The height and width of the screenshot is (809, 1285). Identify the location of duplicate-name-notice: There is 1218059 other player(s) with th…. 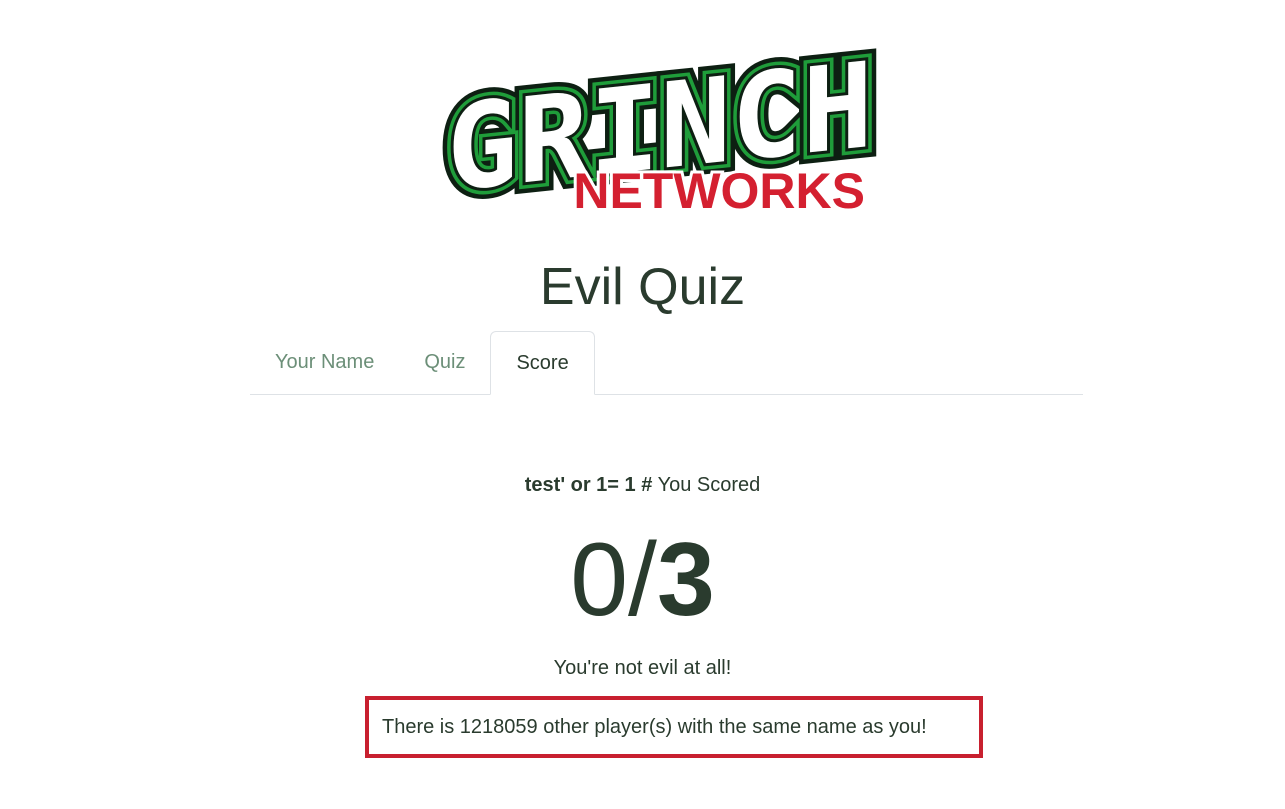
(674, 727).